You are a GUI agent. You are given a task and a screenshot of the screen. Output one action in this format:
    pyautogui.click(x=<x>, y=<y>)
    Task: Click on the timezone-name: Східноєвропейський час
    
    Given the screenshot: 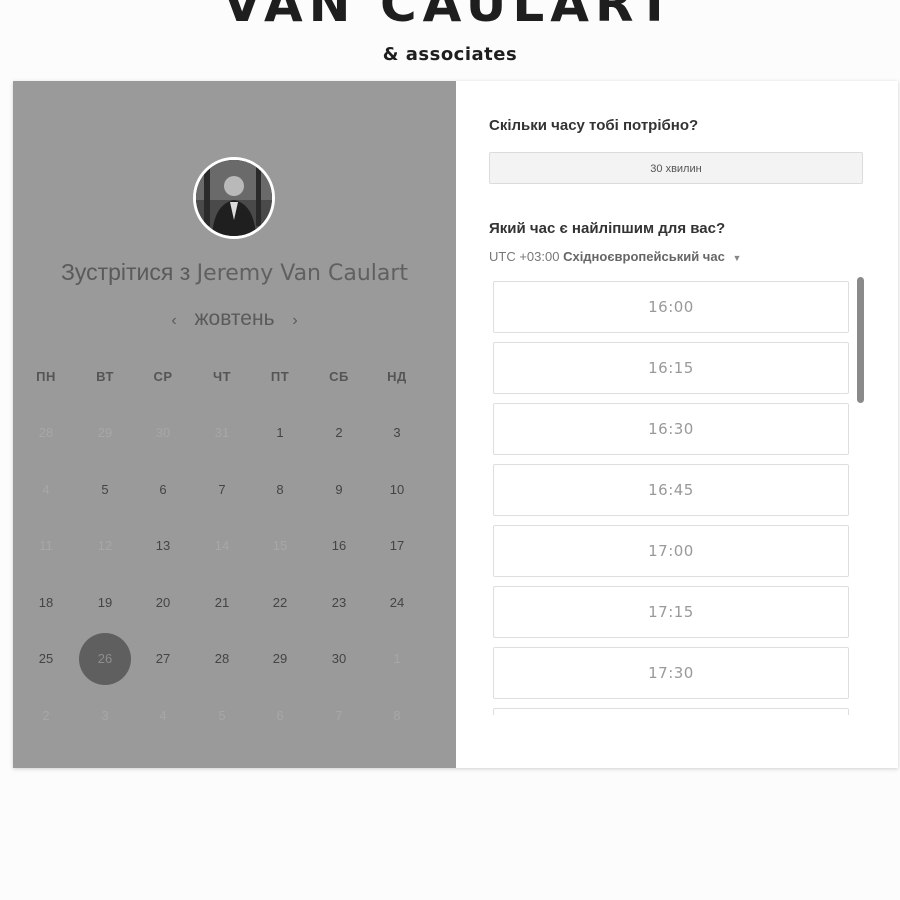 What is the action you would take?
    pyautogui.click(x=644, y=256)
    